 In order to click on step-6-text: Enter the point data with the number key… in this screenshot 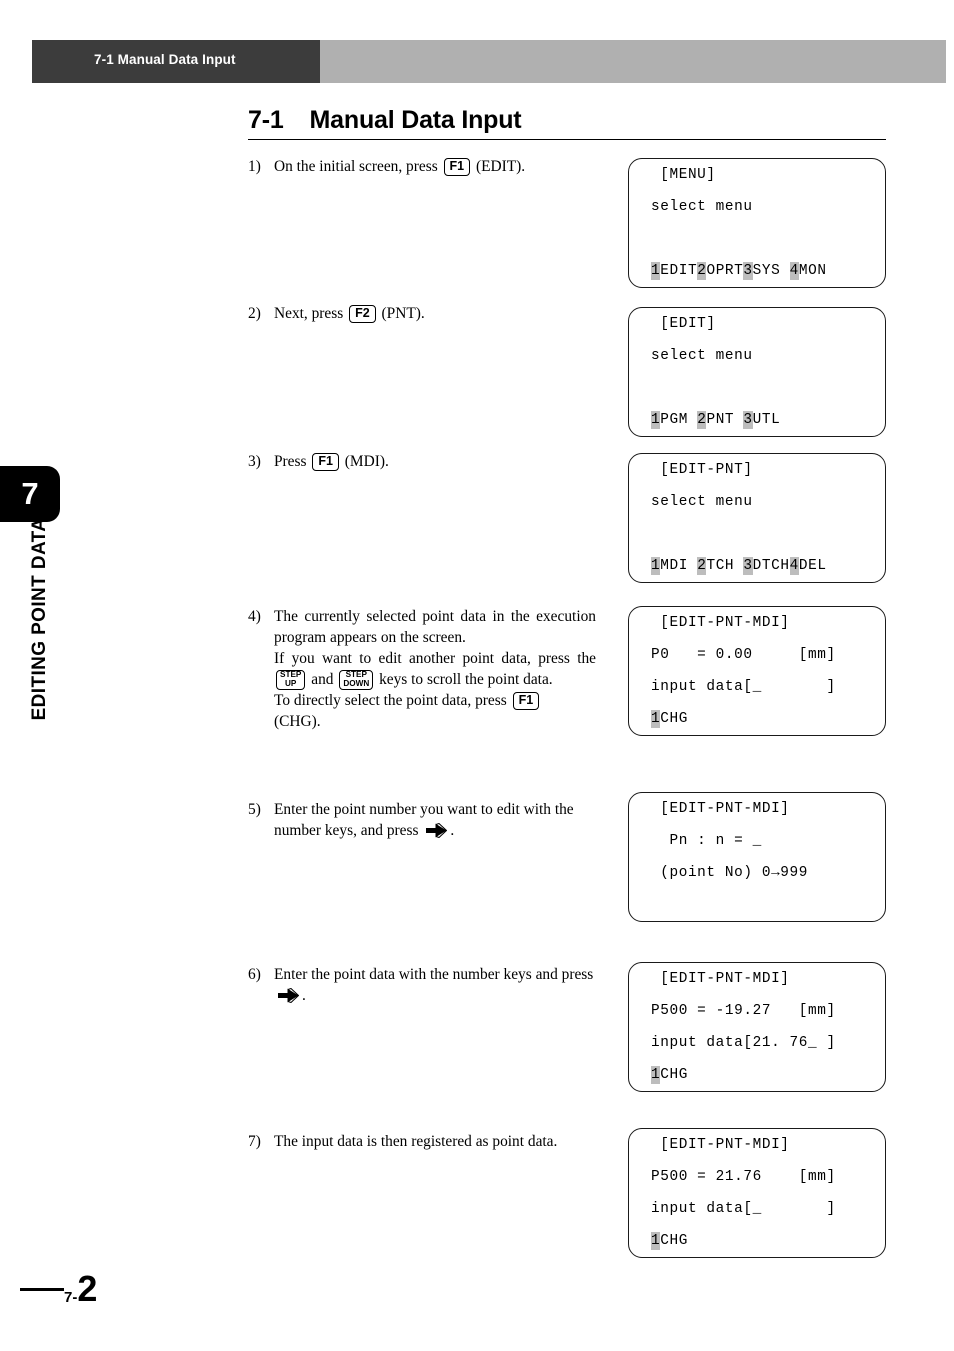, I will do `click(435, 985)`.